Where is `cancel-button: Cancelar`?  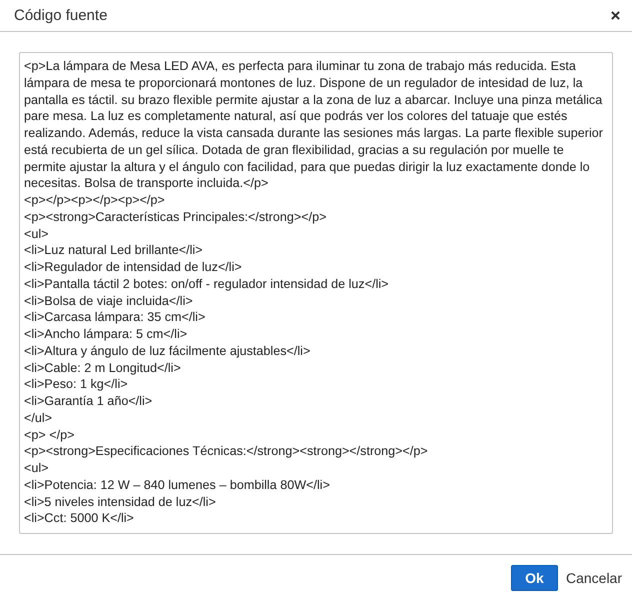 cancel-button: Cancelar is located at coordinates (594, 578).